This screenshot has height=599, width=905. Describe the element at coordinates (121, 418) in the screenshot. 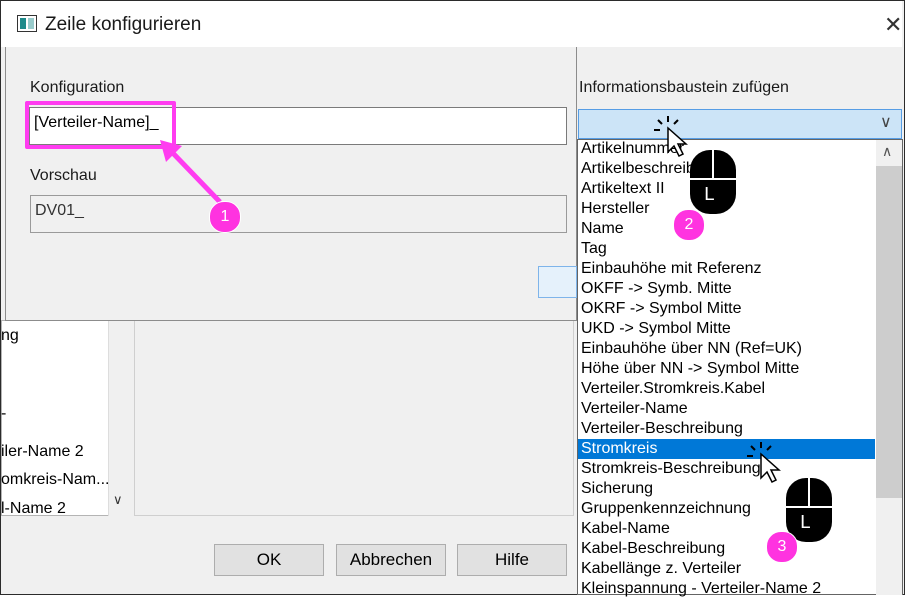

I see `background-list-scrollbar` at that location.